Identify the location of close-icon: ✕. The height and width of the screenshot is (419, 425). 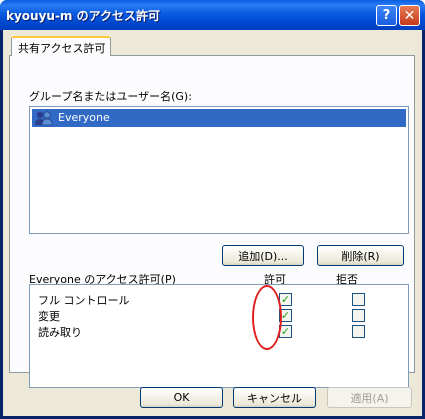
(409, 15).